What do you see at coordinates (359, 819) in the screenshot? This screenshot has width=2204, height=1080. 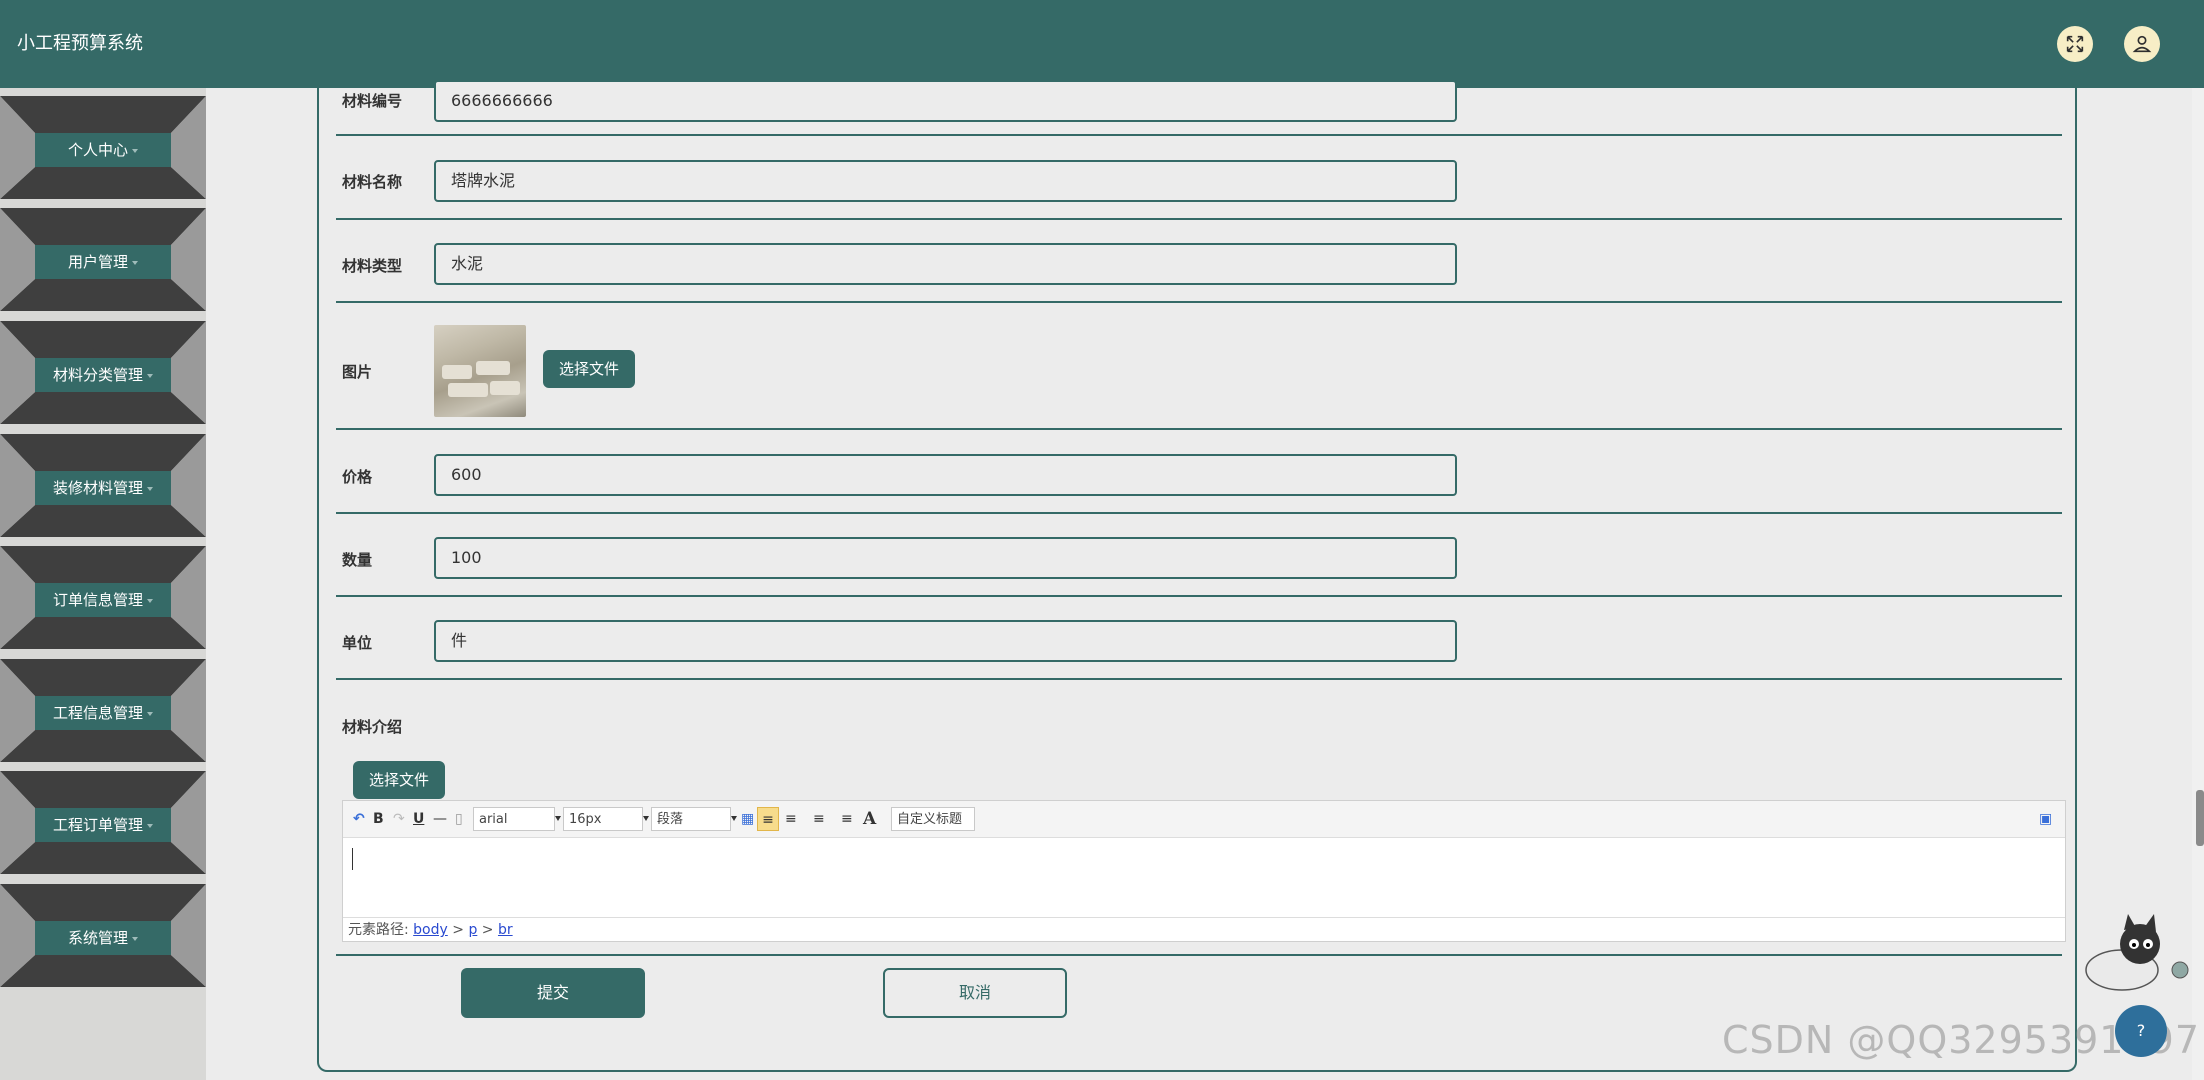 I see `undo-icon: ↶` at bounding box center [359, 819].